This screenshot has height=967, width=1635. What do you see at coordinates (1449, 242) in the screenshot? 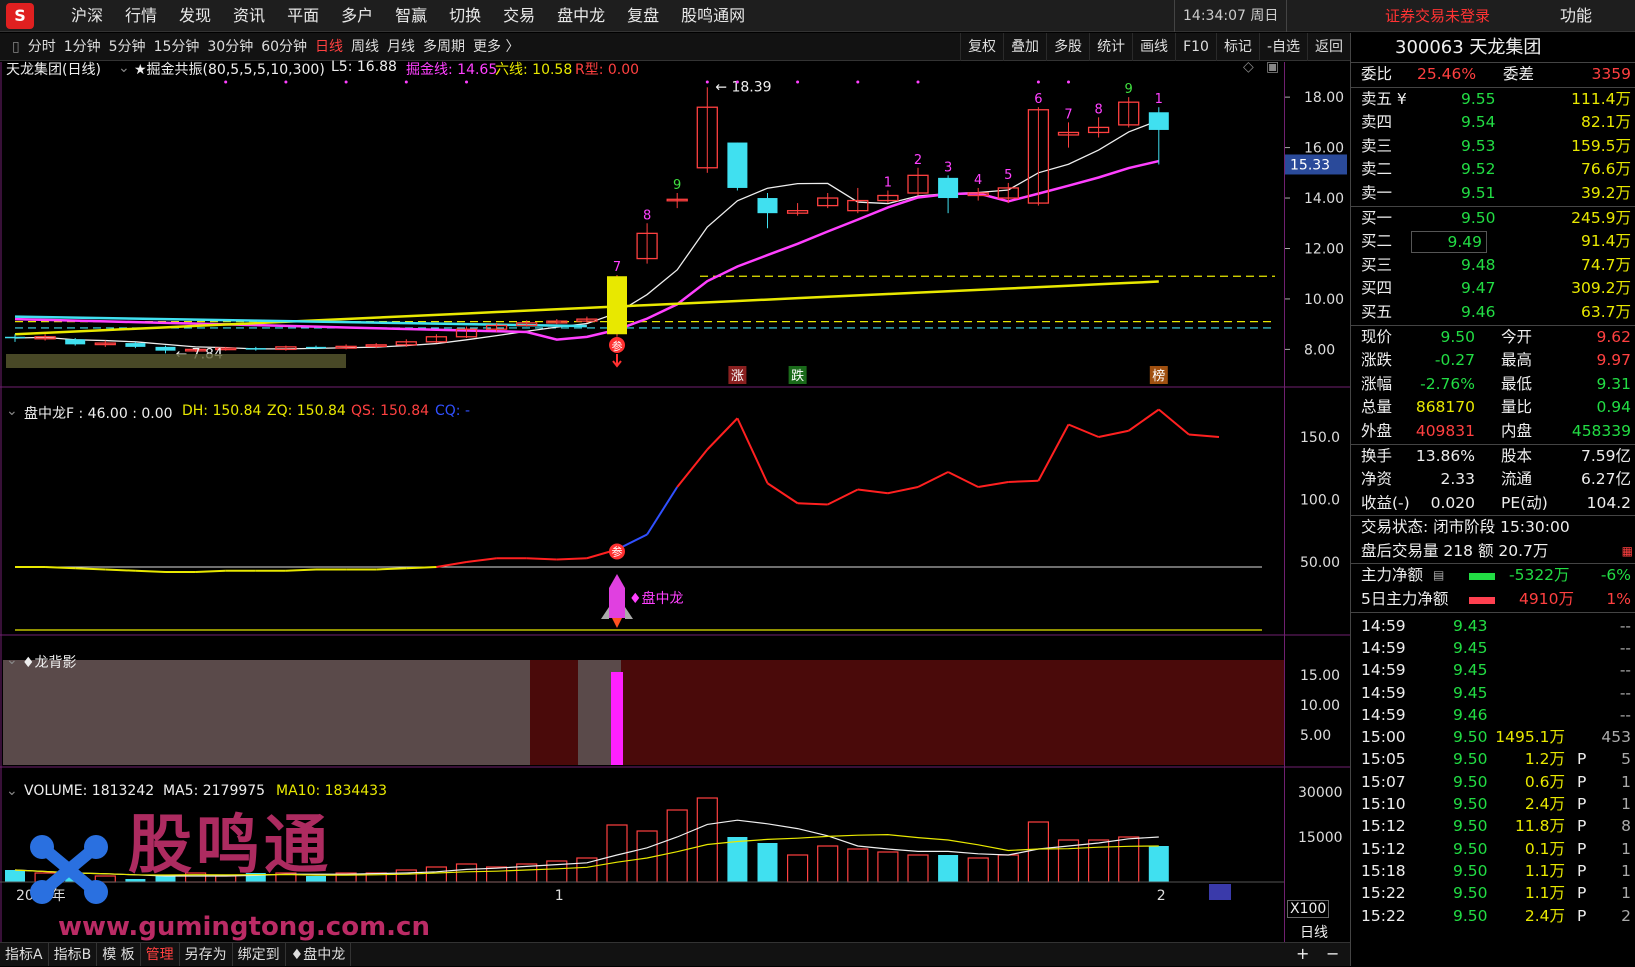
I see `bid-price: 9.49` at bounding box center [1449, 242].